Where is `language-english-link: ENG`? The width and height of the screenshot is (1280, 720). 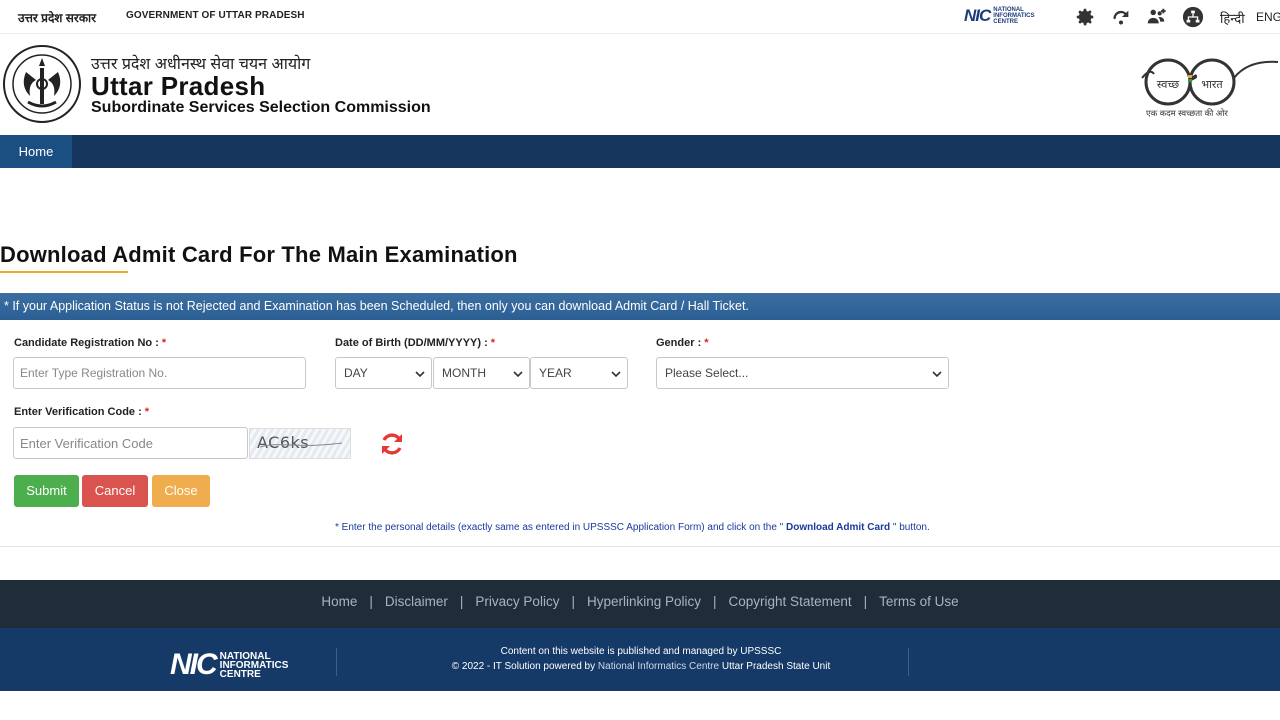
language-english-link: ENG is located at coordinates (1268, 17).